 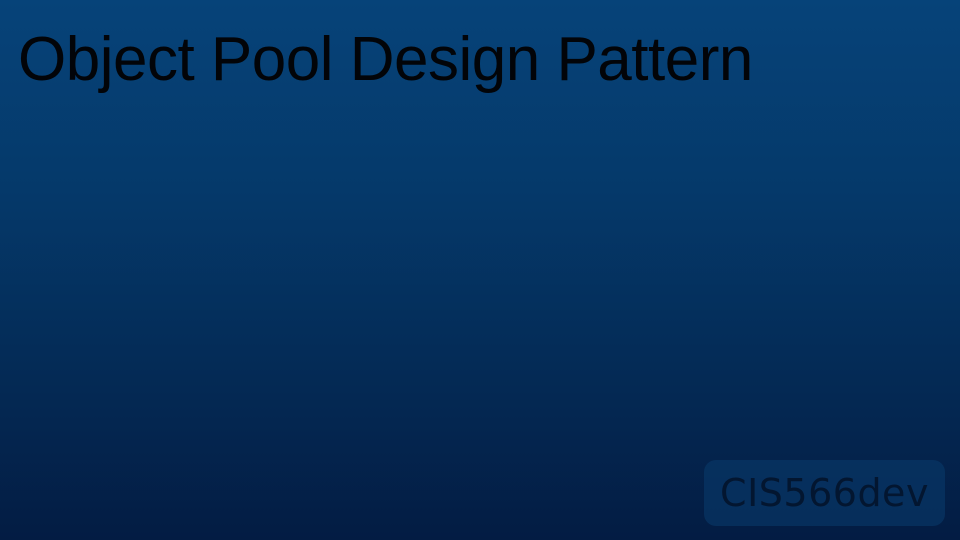 I want to click on watermark-text: CIS566dev, so click(x=824, y=493).